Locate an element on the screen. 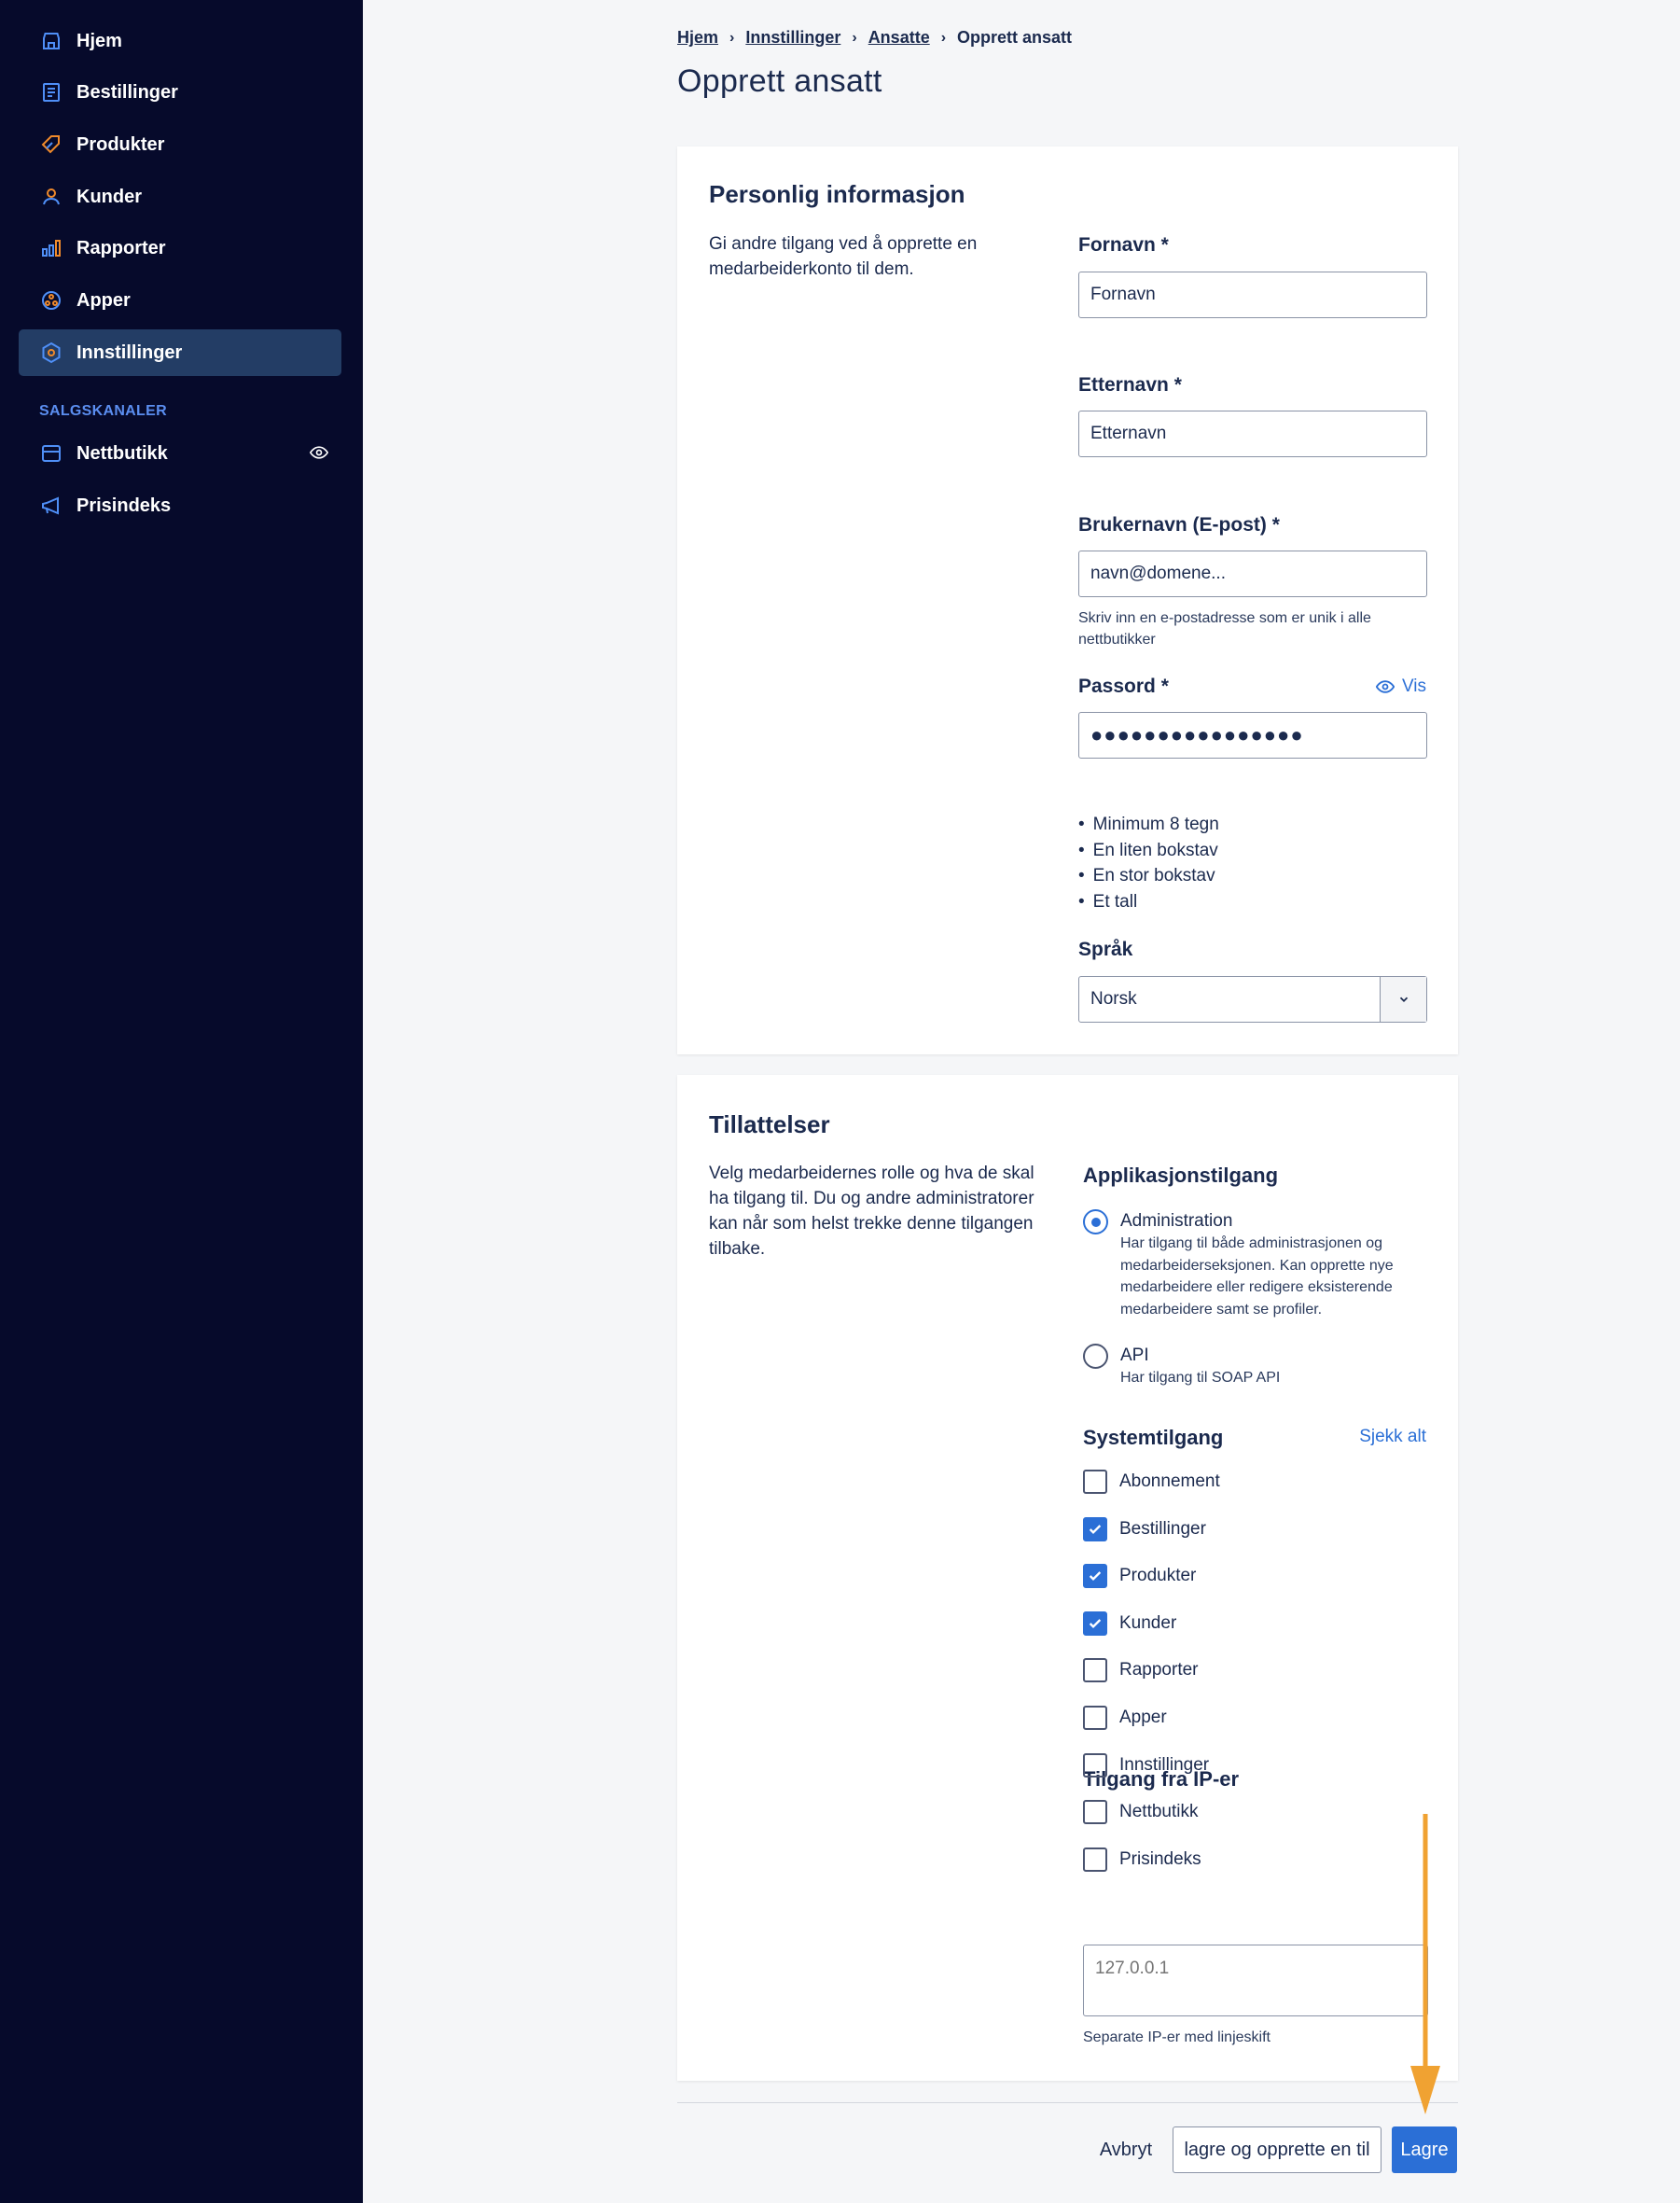 This screenshot has width=1680, height=2203. radio-description: Har tilgang til SOAP API is located at coordinates (1200, 1378).